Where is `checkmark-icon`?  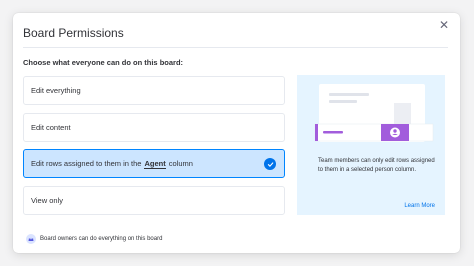 checkmark-icon is located at coordinates (270, 164).